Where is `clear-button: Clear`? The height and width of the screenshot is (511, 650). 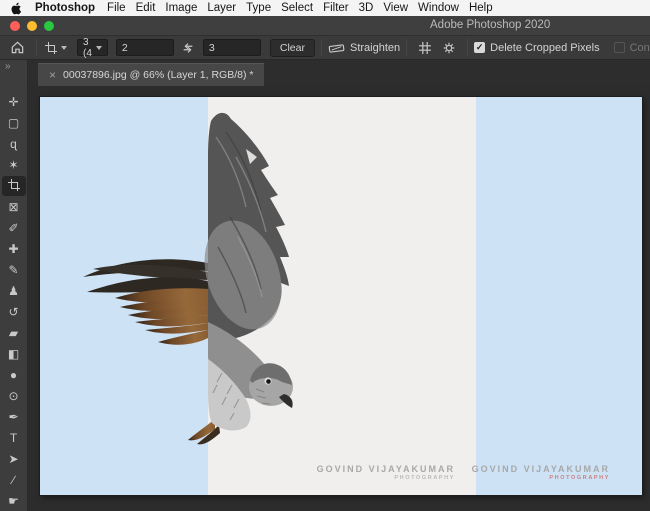 clear-button: Clear is located at coordinates (292, 47).